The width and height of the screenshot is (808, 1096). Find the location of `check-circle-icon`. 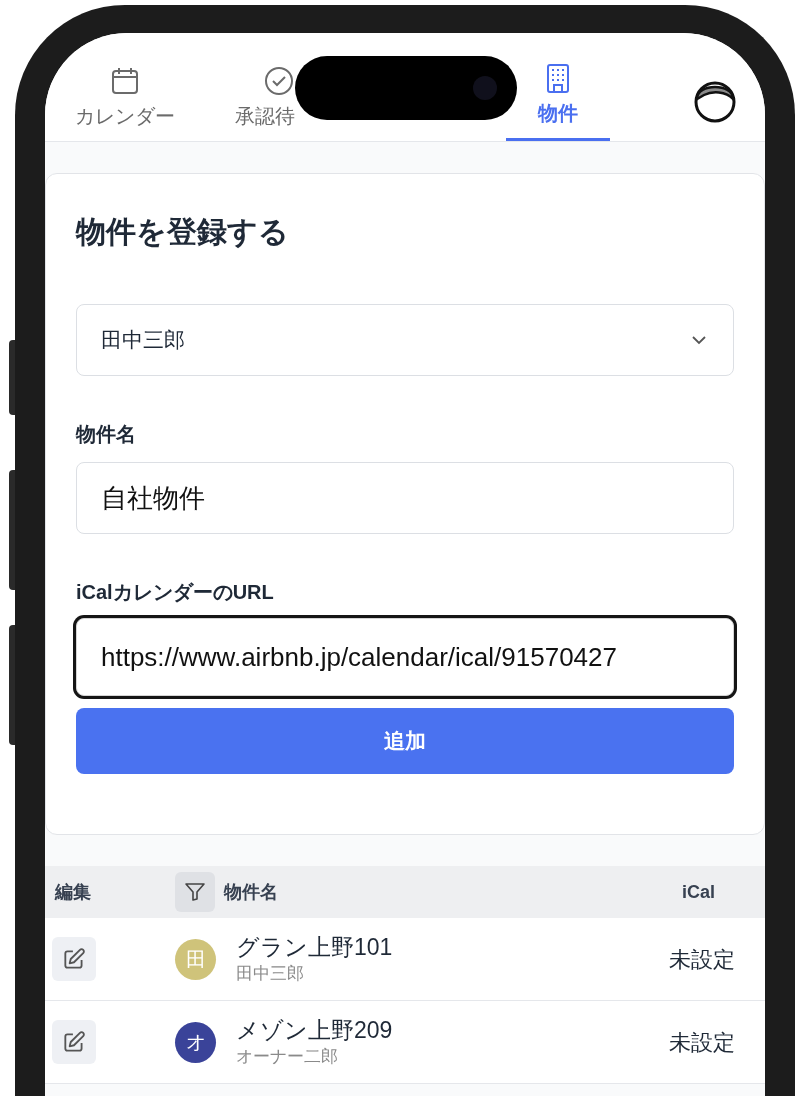

check-circle-icon is located at coordinates (279, 81).